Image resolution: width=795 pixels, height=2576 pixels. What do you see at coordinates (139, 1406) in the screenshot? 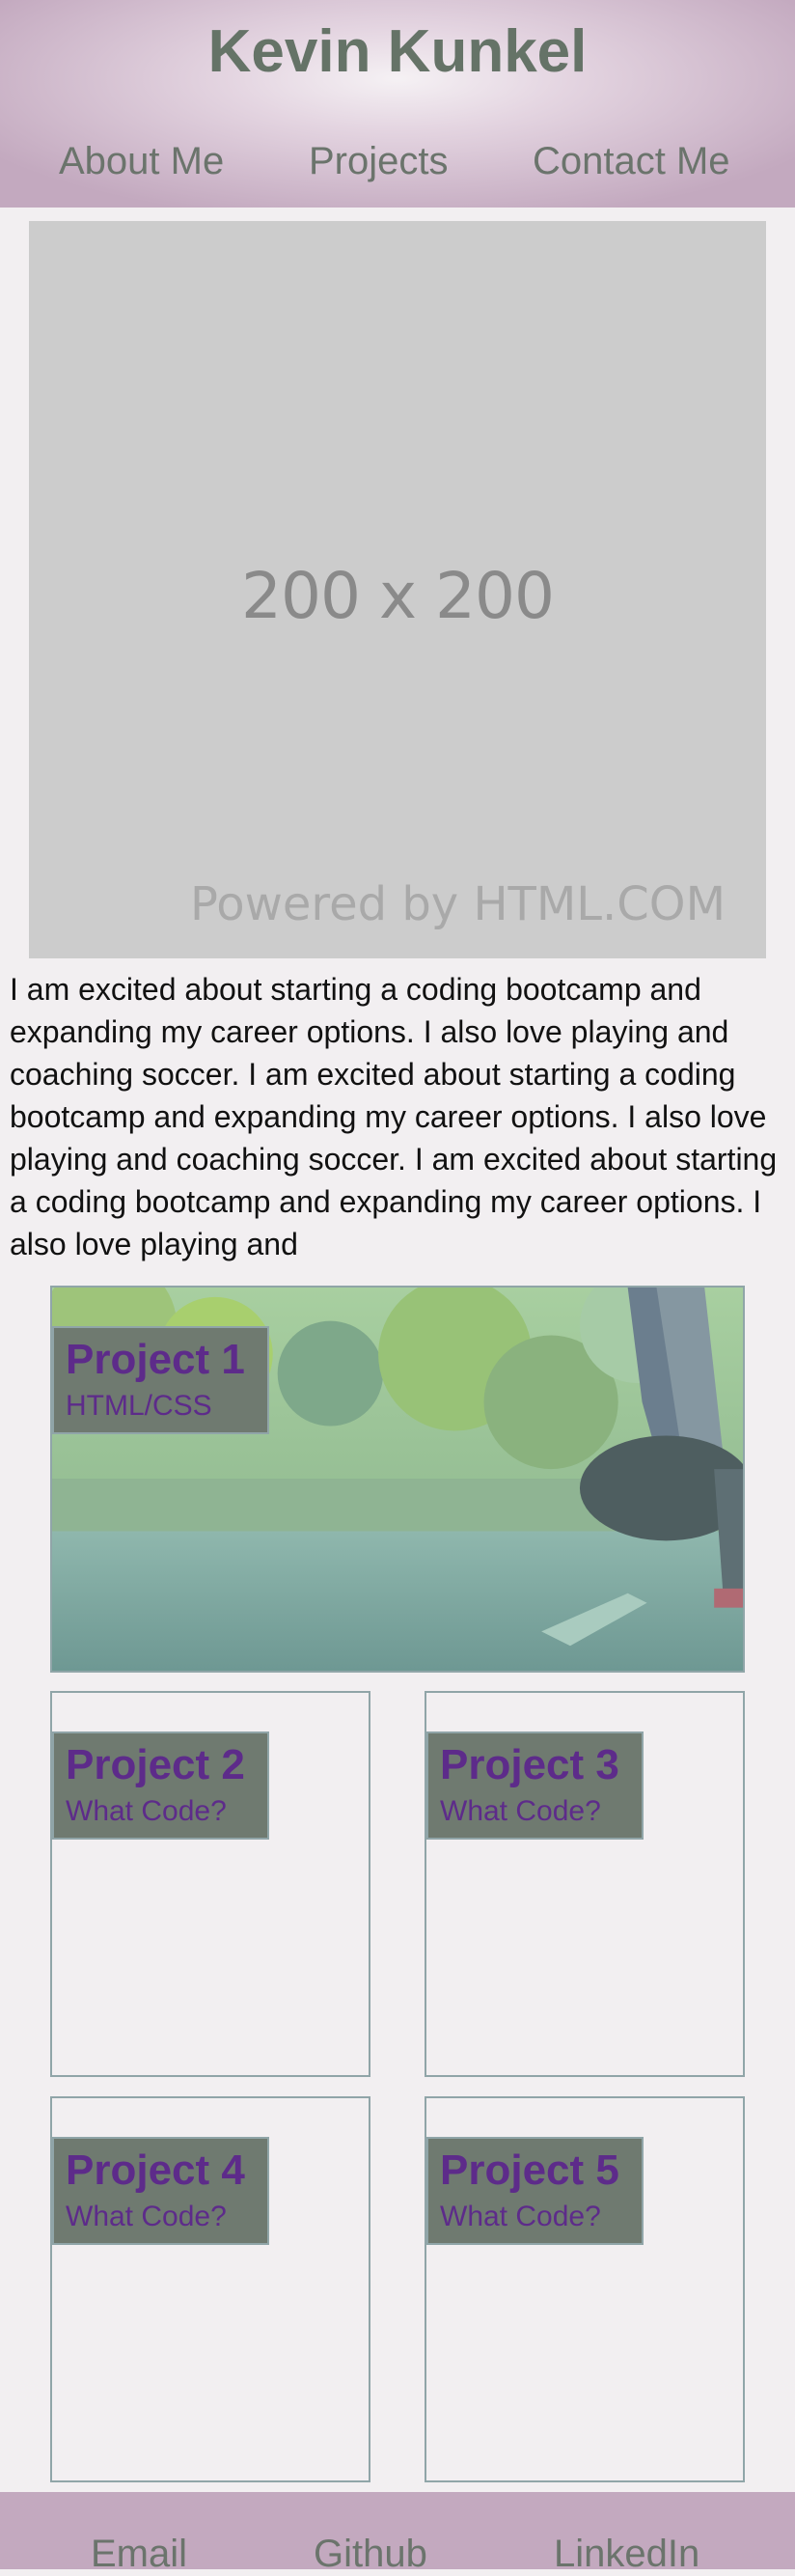
I see `project-1-subtitle: HTML/CSS` at bounding box center [139, 1406].